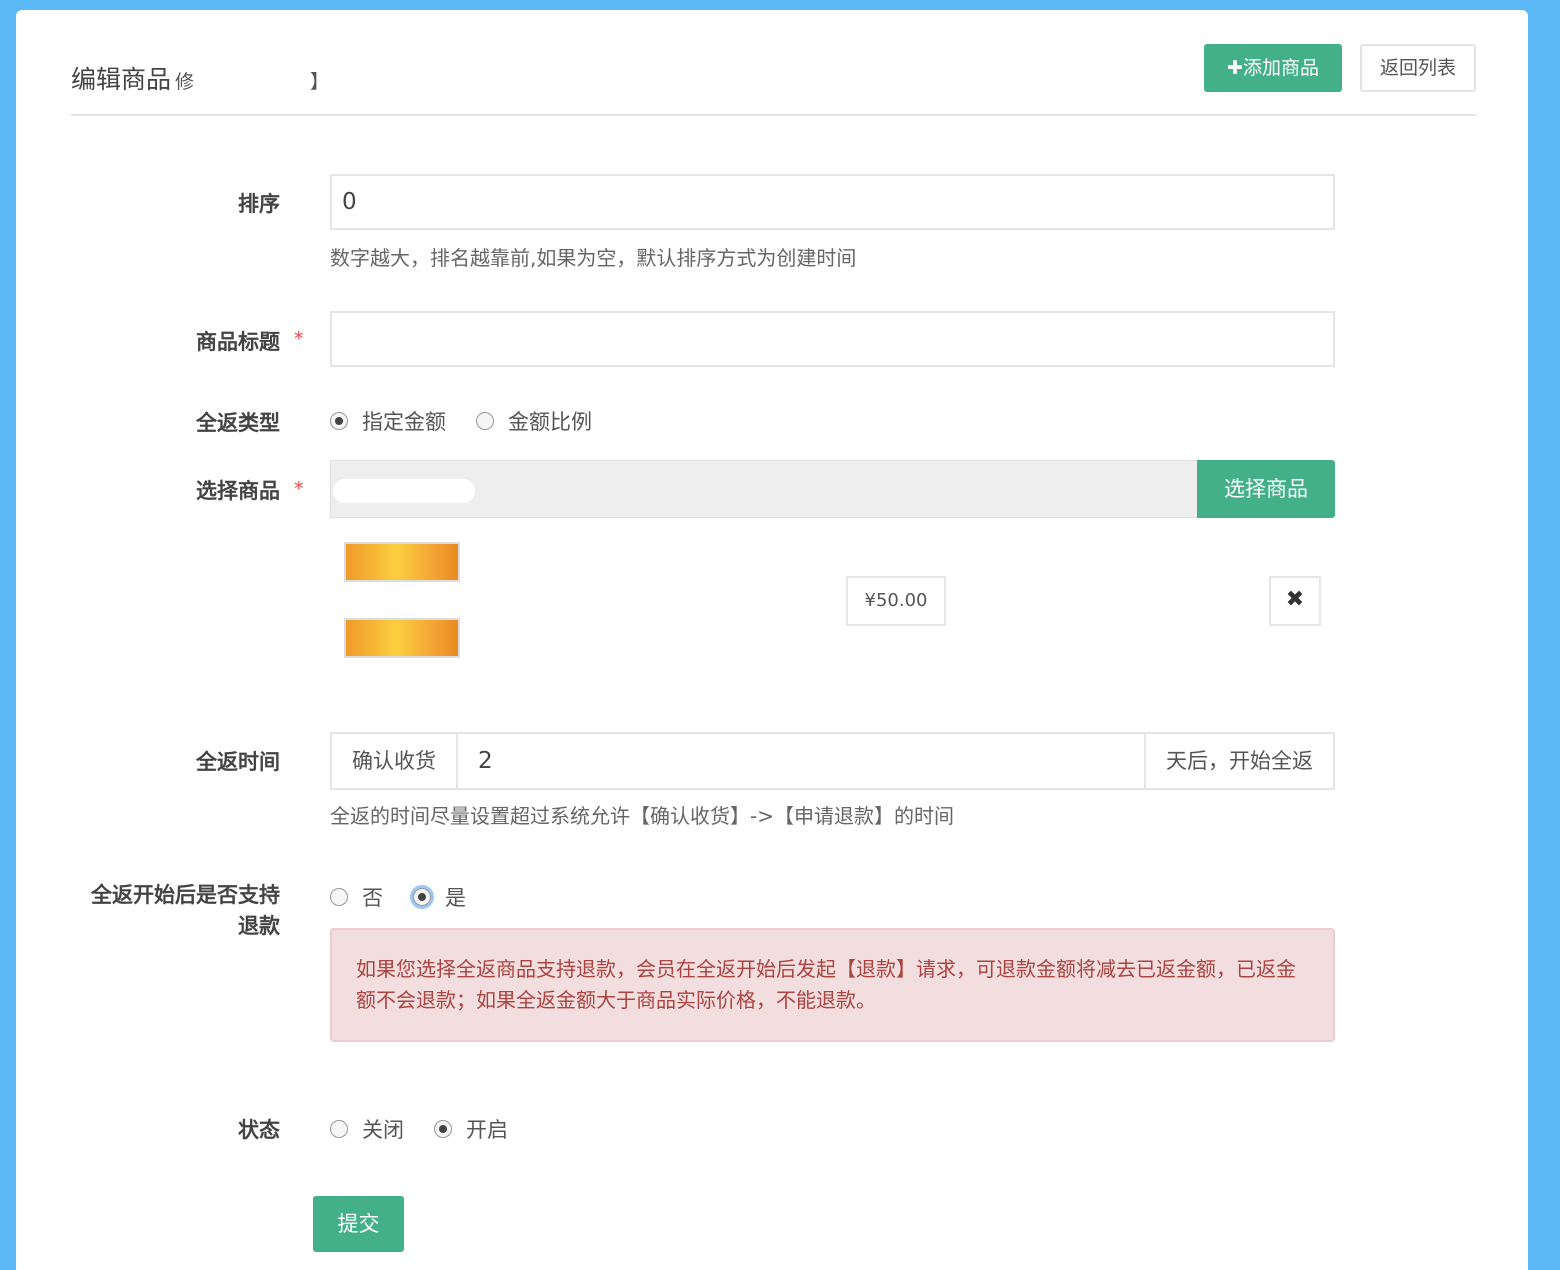 The image size is (1560, 1270). What do you see at coordinates (339, 1129) in the screenshot?
I see `radio-status-off` at bounding box center [339, 1129].